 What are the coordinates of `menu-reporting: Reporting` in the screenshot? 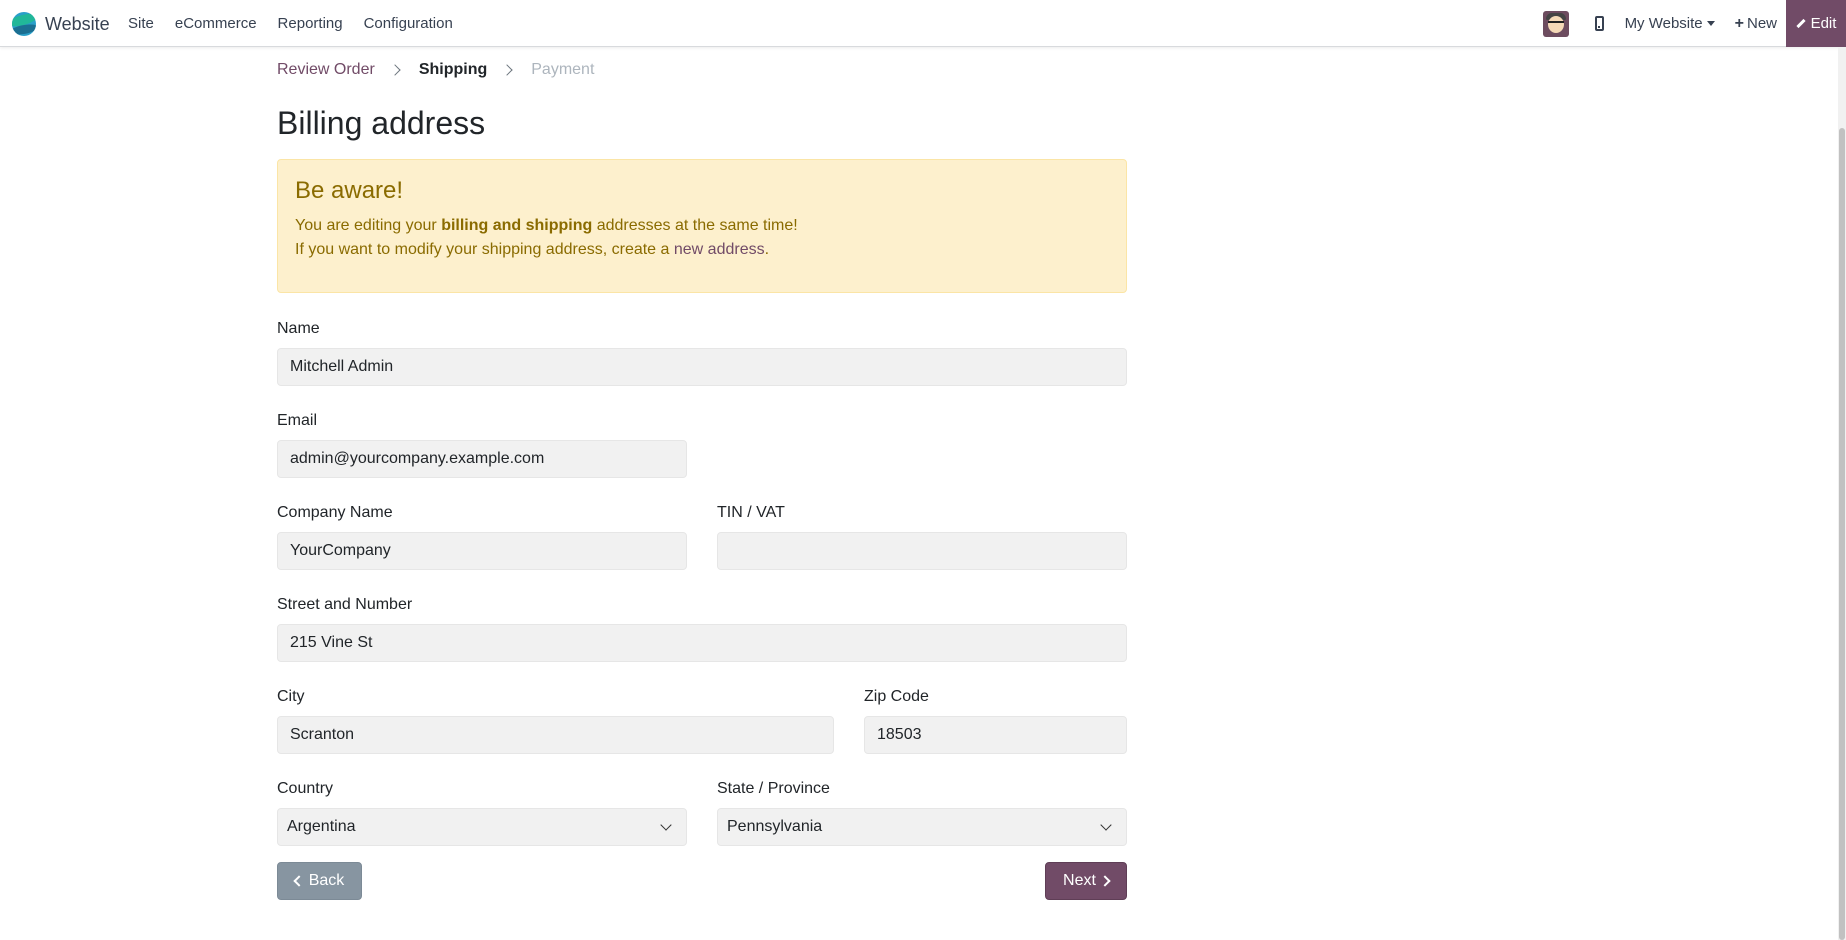 It's located at (310, 23).